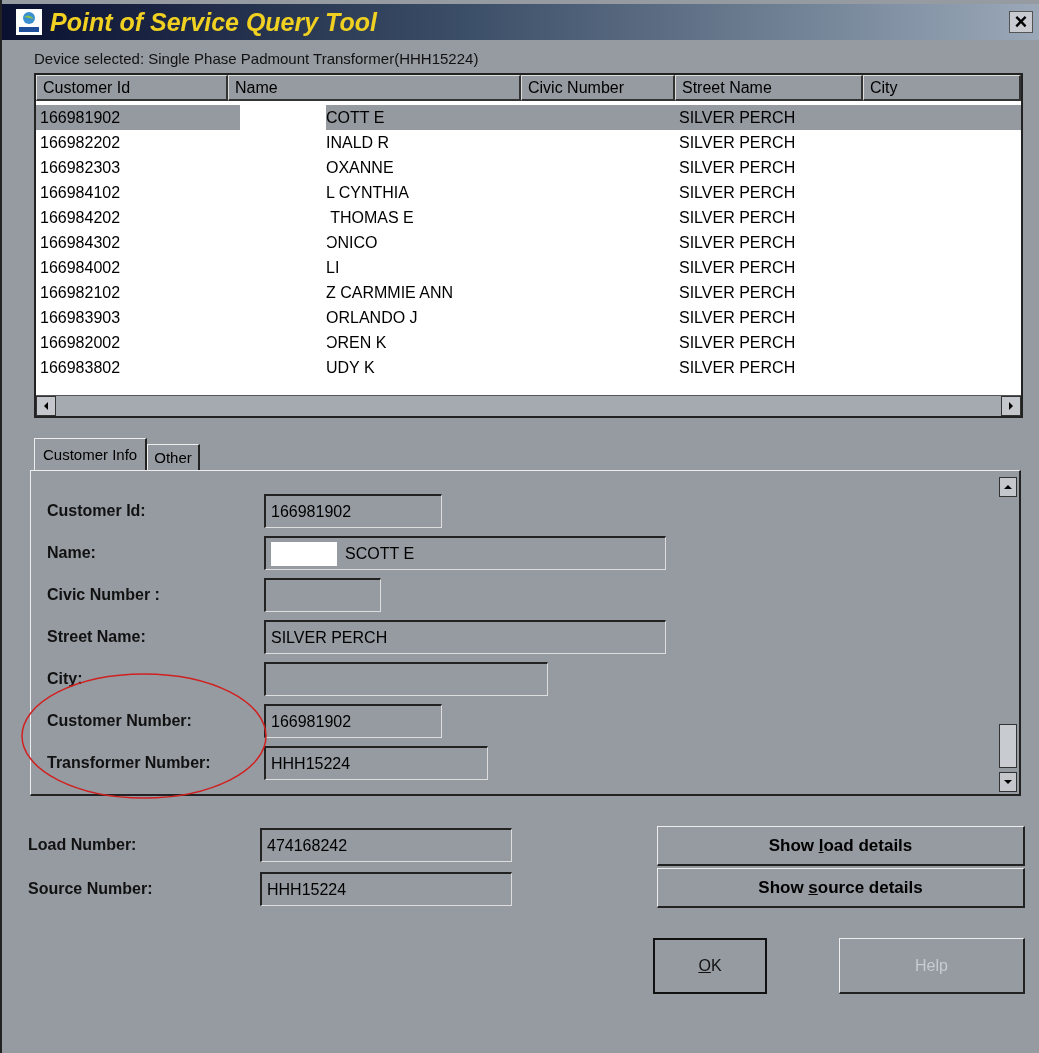 This screenshot has height=1053, width=1039. Describe the element at coordinates (598, 88) in the screenshot. I see `column-header: Civic Number` at that location.